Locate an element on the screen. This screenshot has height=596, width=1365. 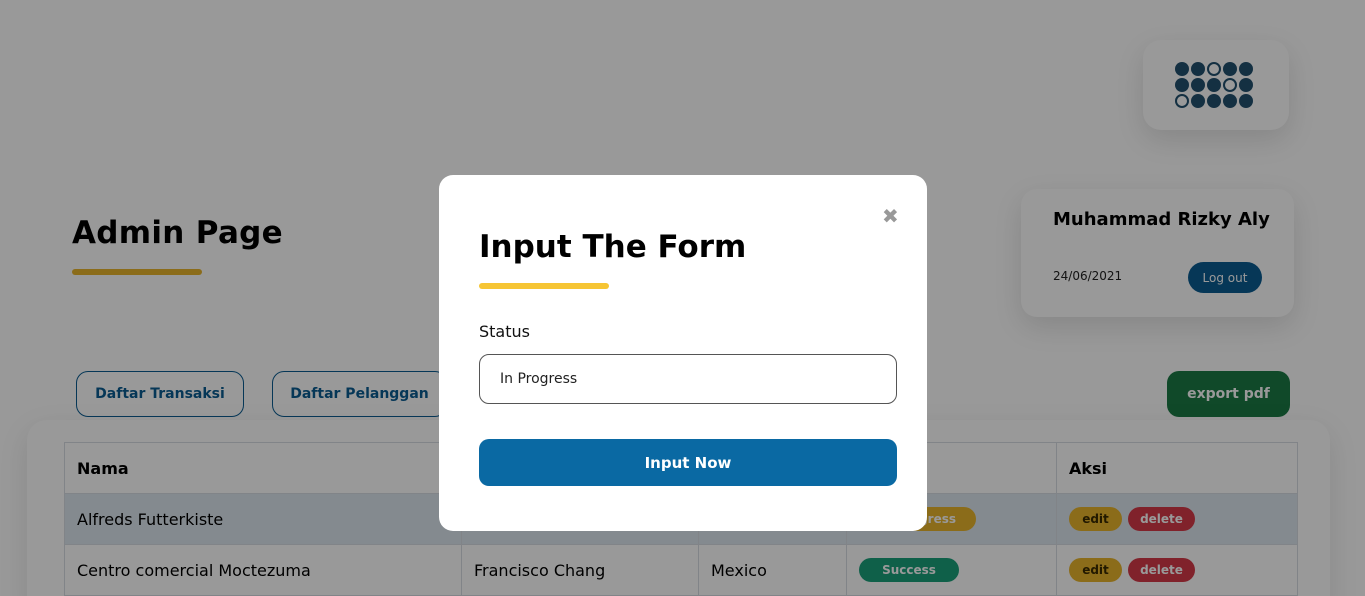
modal-title: Input The Form is located at coordinates (613, 247).